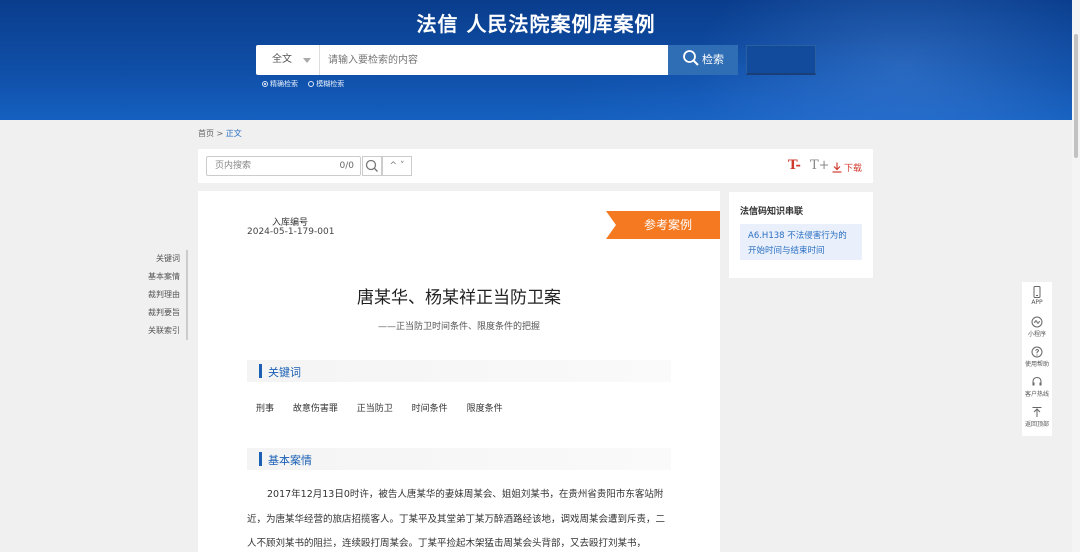 This screenshot has height=552, width=1080. Describe the element at coordinates (164, 331) in the screenshot. I see `section-nav-index: 关联索引` at that location.